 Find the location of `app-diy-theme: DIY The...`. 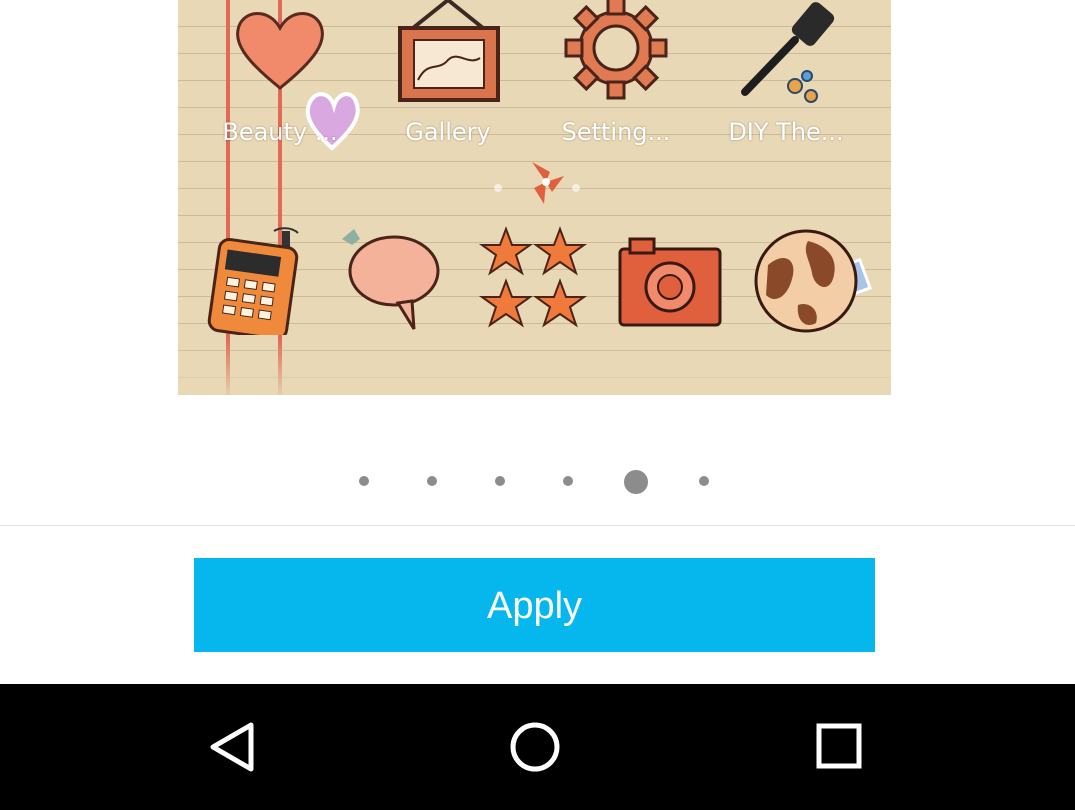

app-diy-theme: DIY The... is located at coordinates (786, 75).